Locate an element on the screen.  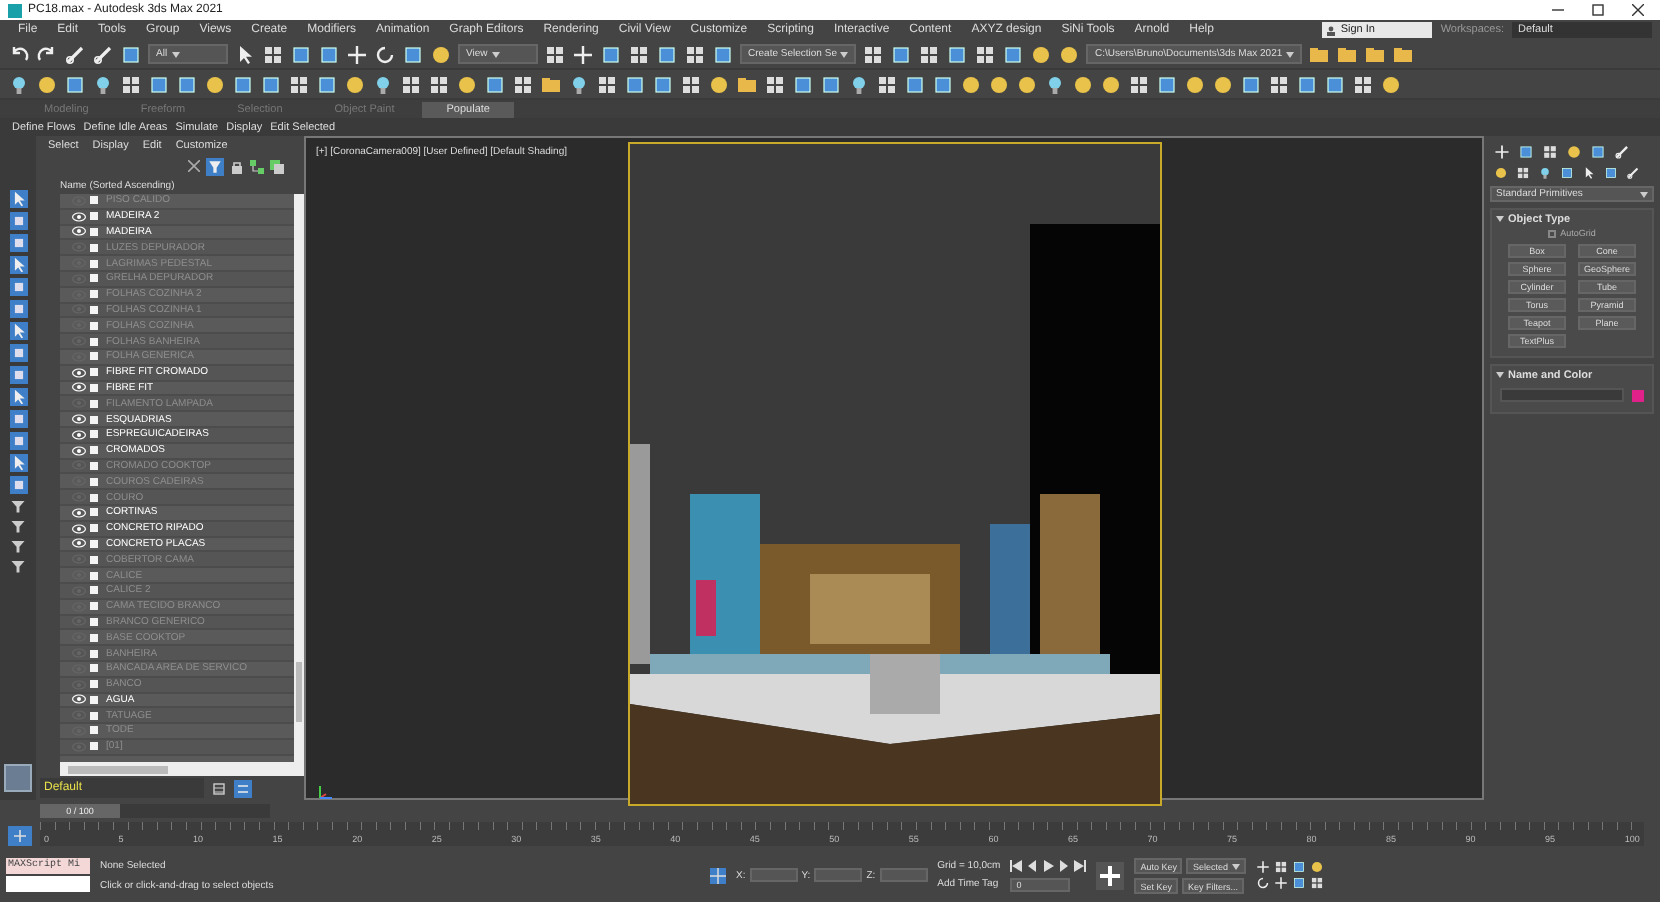
go-to-start-icon is located at coordinates (1016, 865).